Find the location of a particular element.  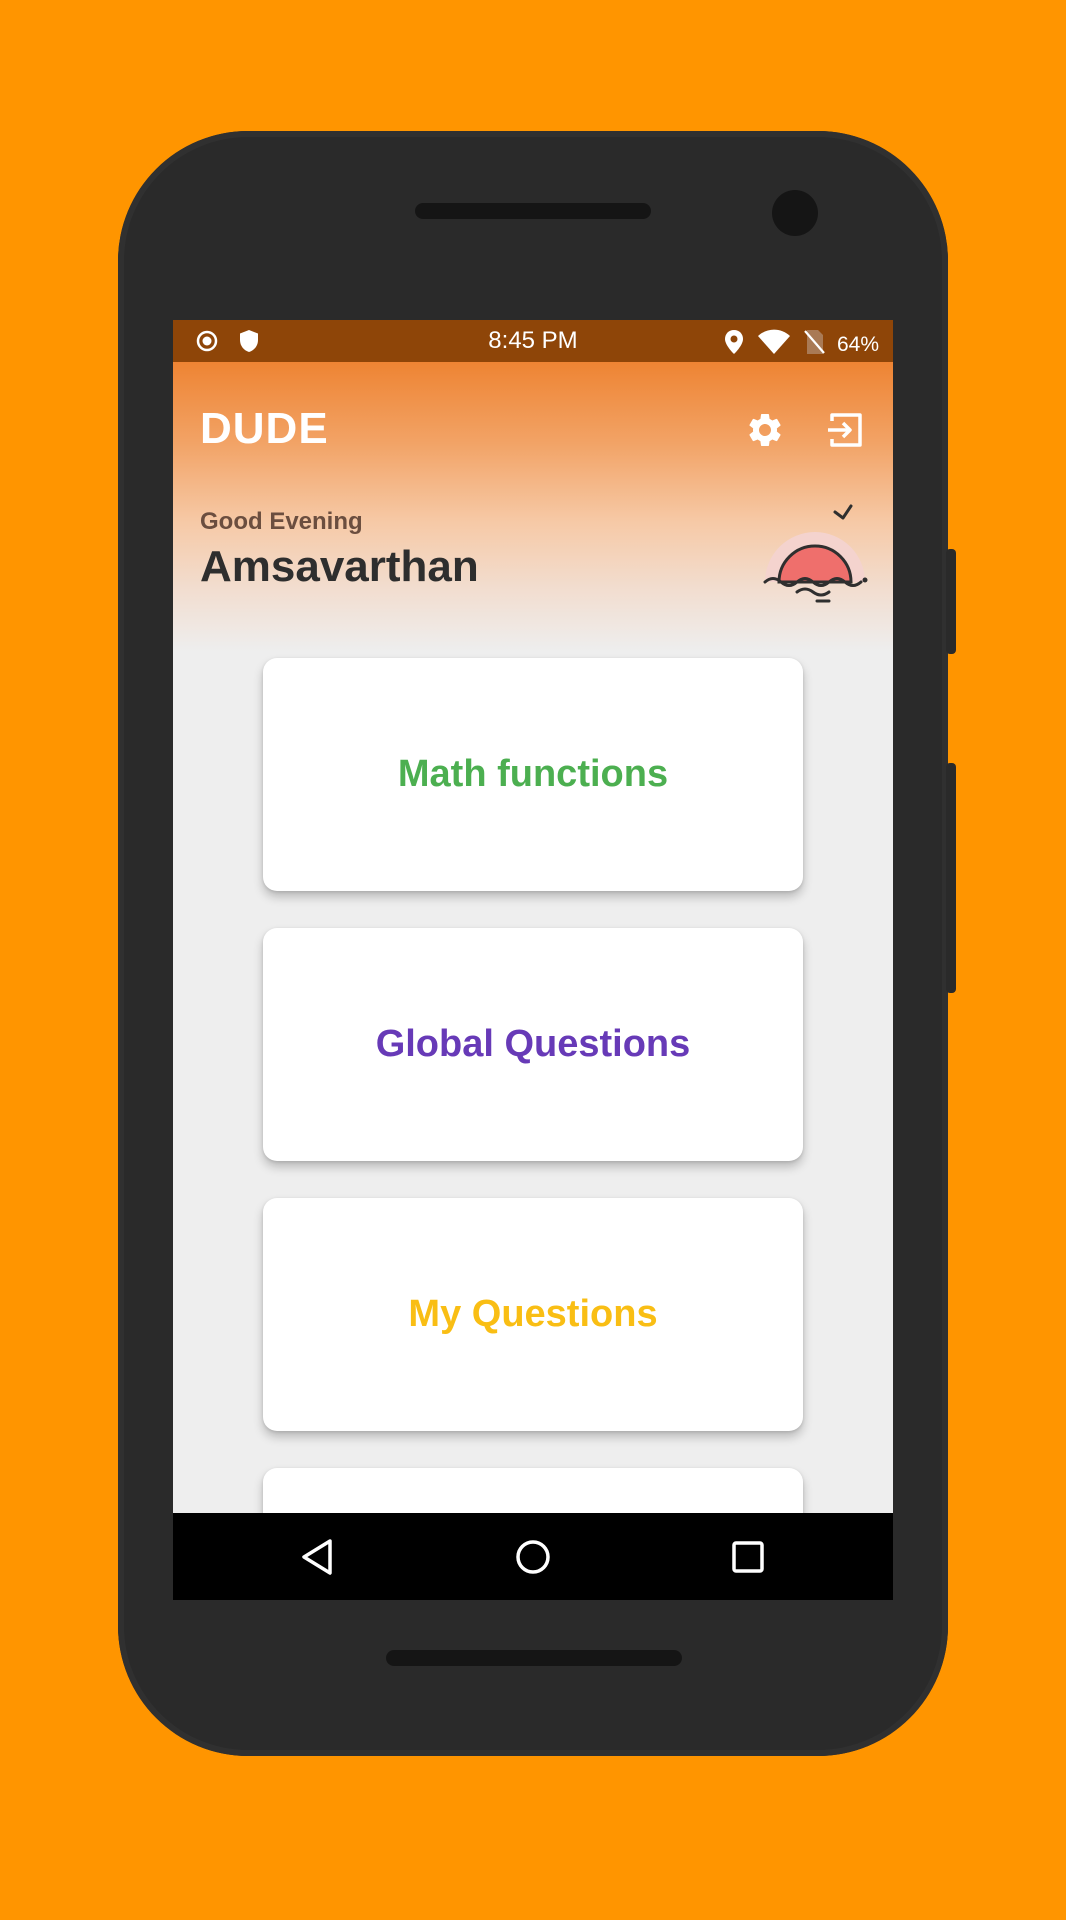

no-sim-icon is located at coordinates (814, 344).